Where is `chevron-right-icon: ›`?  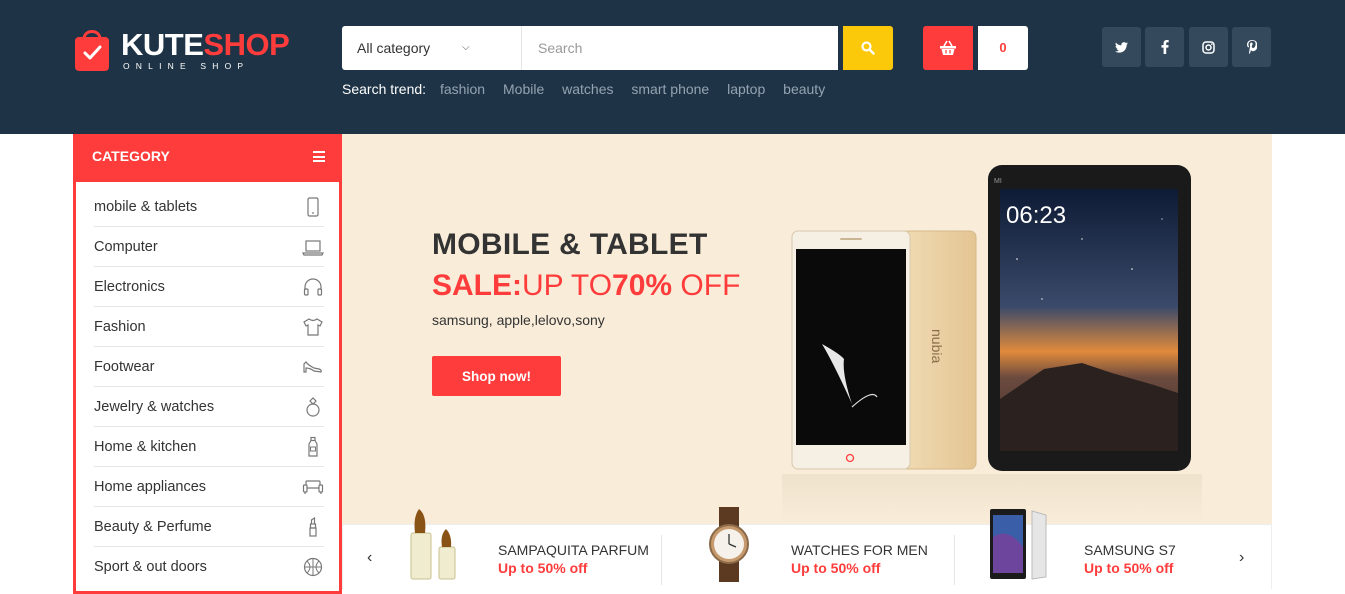 chevron-right-icon: › is located at coordinates (1241, 558).